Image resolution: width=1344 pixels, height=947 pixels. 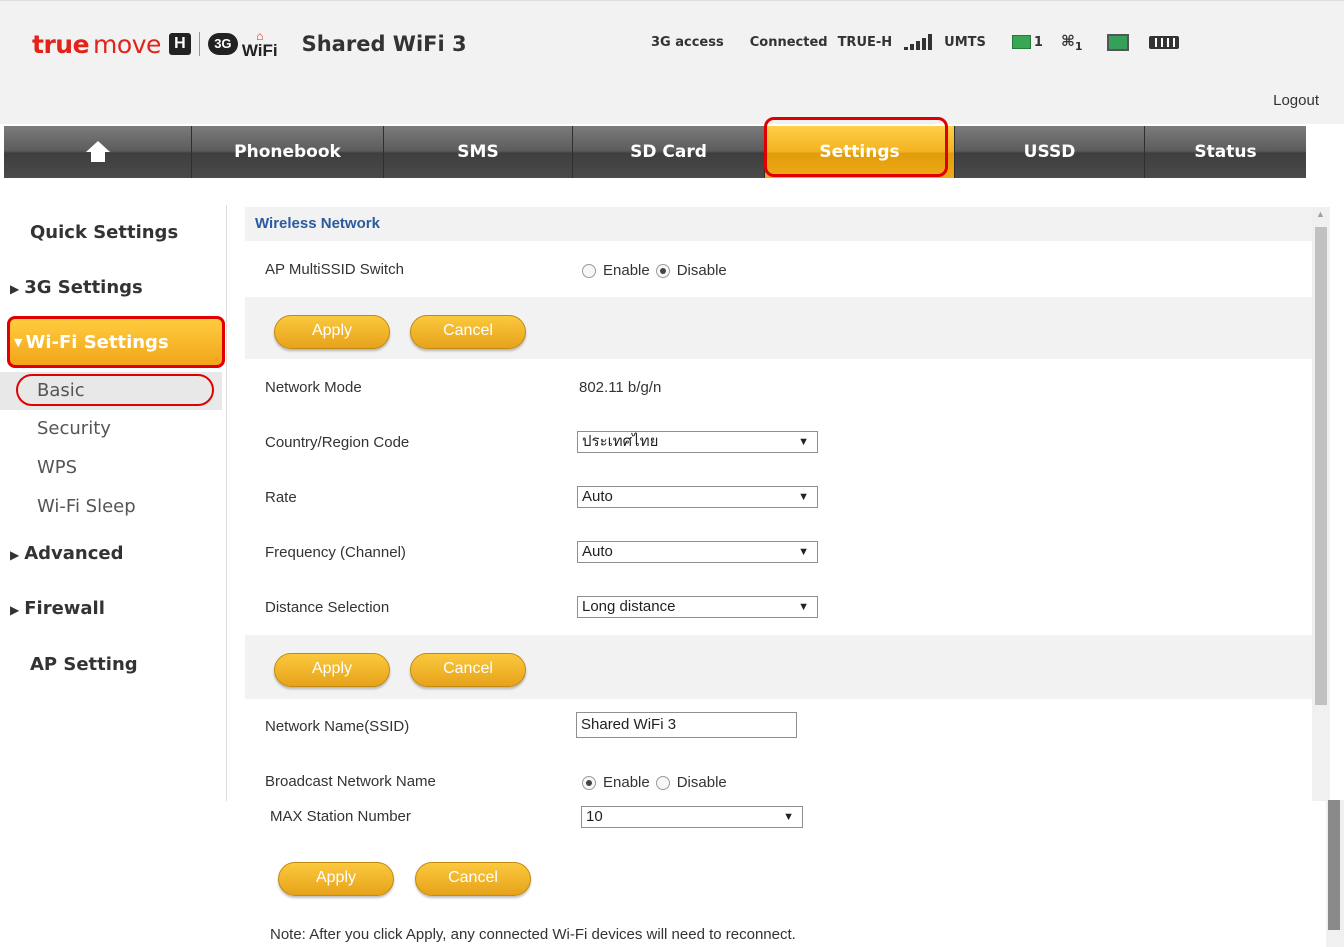 What do you see at coordinates (334, 269) in the screenshot?
I see `multissid-label: AP MultiSSID Switch` at bounding box center [334, 269].